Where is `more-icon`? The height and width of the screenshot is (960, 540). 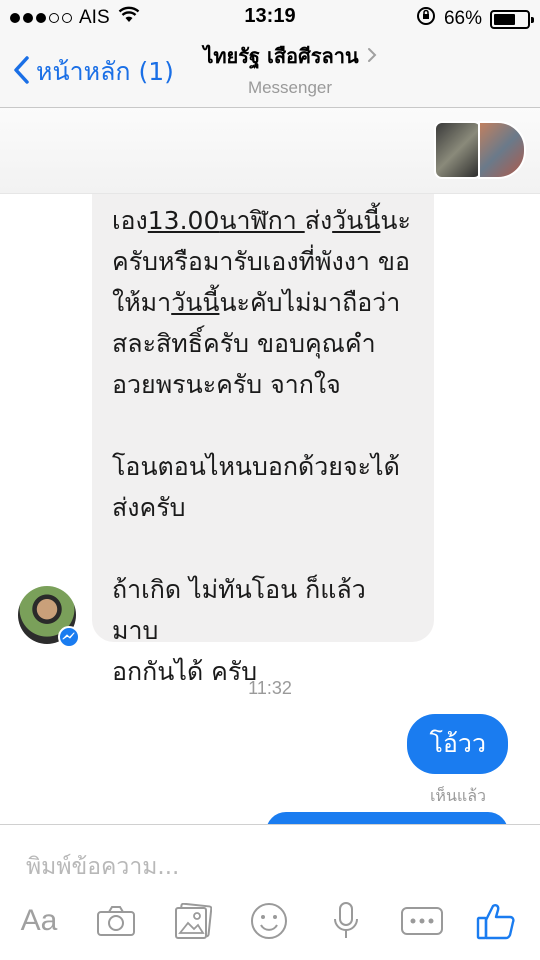 more-icon is located at coordinates (422, 921).